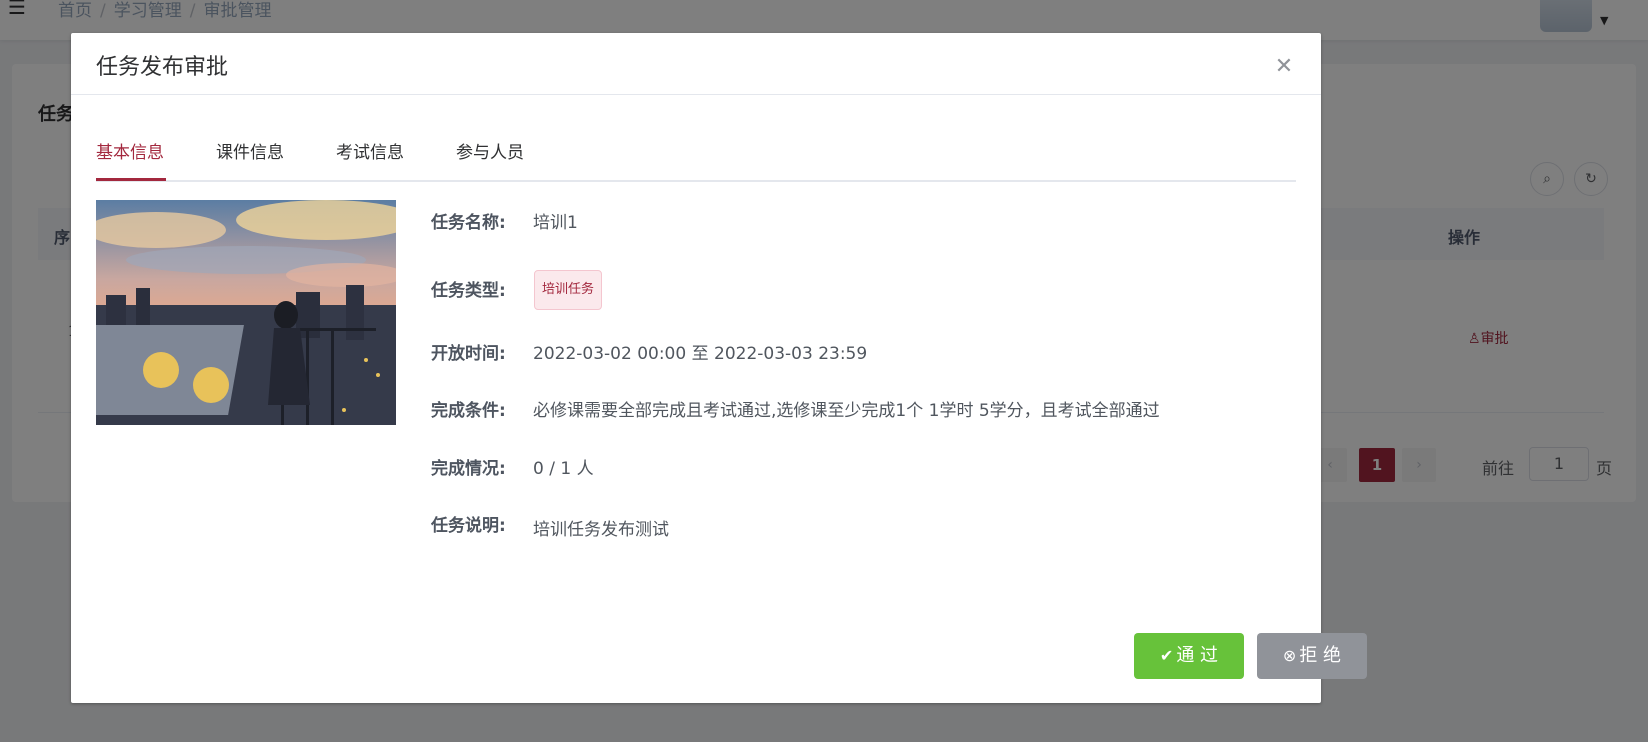 This screenshot has width=1648, height=742. I want to click on completion-condition-label: 完成条件:, so click(468, 411).